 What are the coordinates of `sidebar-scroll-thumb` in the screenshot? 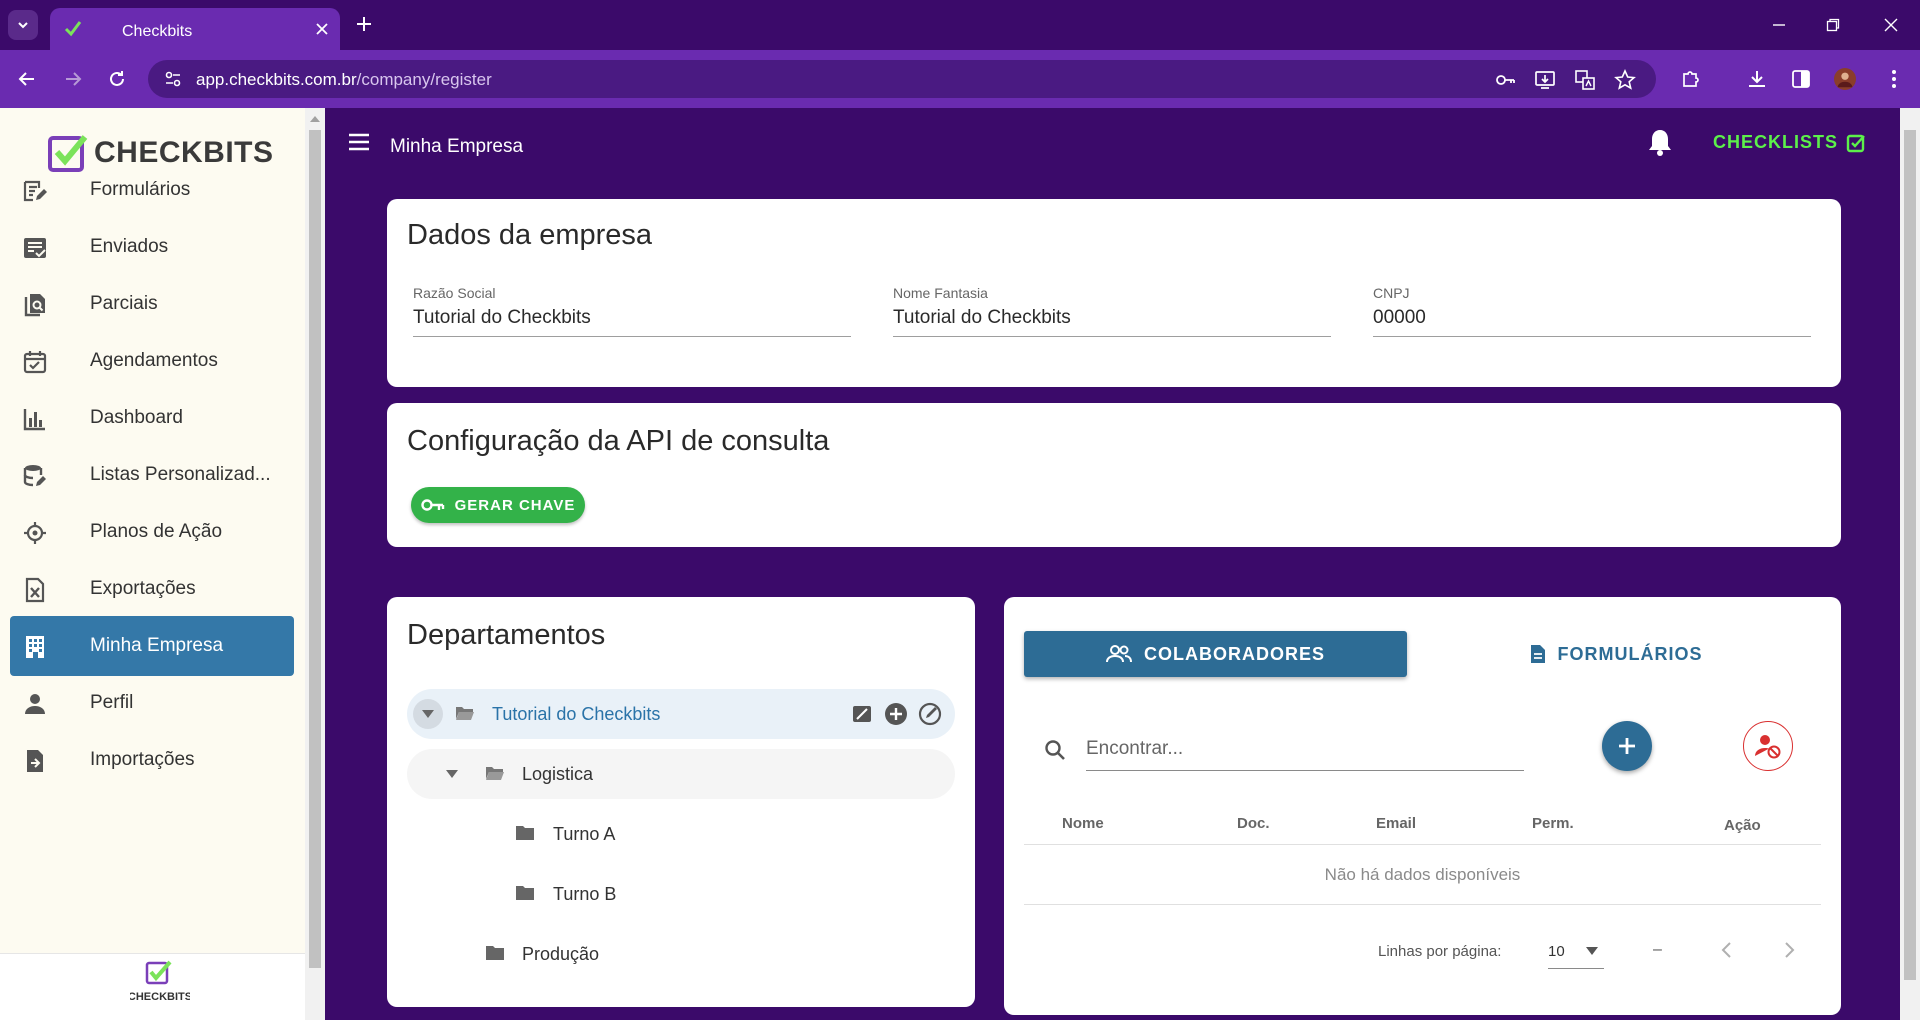 It's located at (315, 549).